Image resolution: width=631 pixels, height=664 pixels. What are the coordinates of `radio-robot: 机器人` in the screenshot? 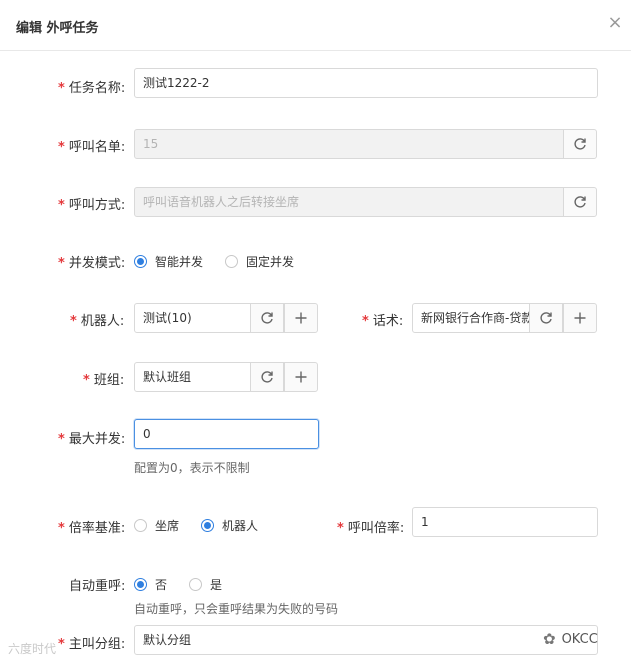 It's located at (229, 525).